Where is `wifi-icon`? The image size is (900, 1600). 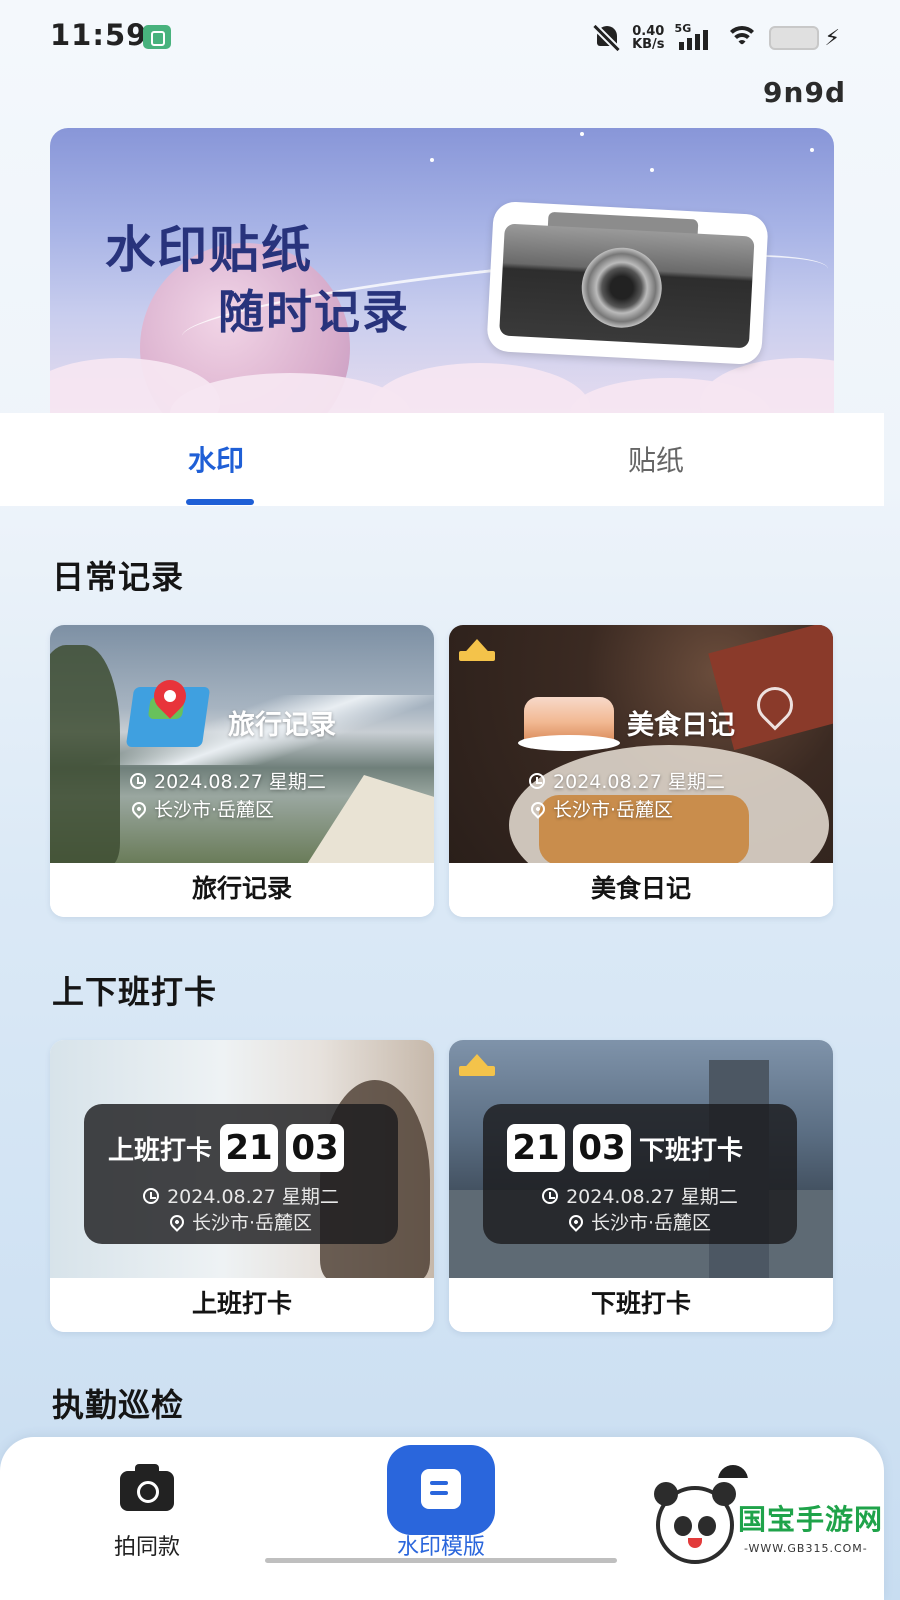 wifi-icon is located at coordinates (741, 38).